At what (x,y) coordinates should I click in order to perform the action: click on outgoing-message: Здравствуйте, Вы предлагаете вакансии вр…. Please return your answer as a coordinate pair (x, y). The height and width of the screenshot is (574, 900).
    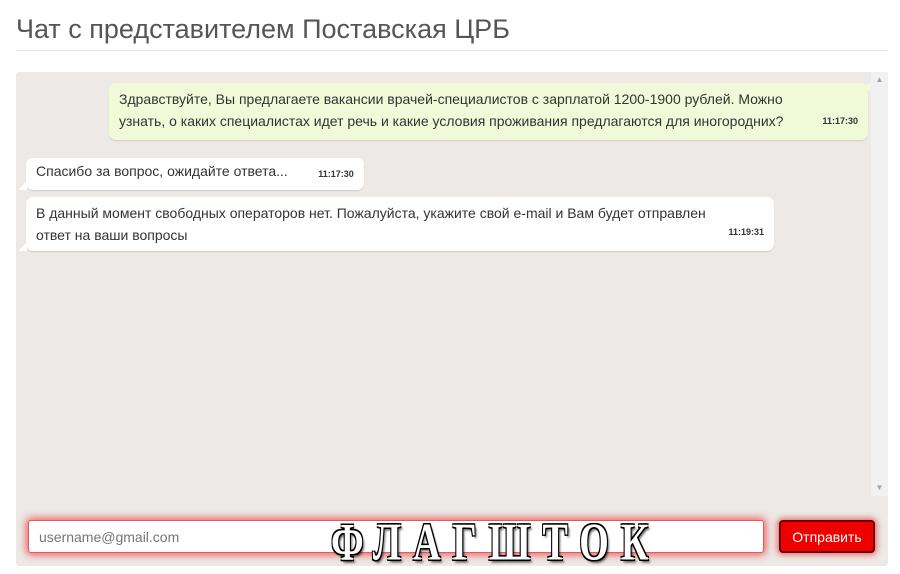
    Looking at the image, I should click on (492, 111).